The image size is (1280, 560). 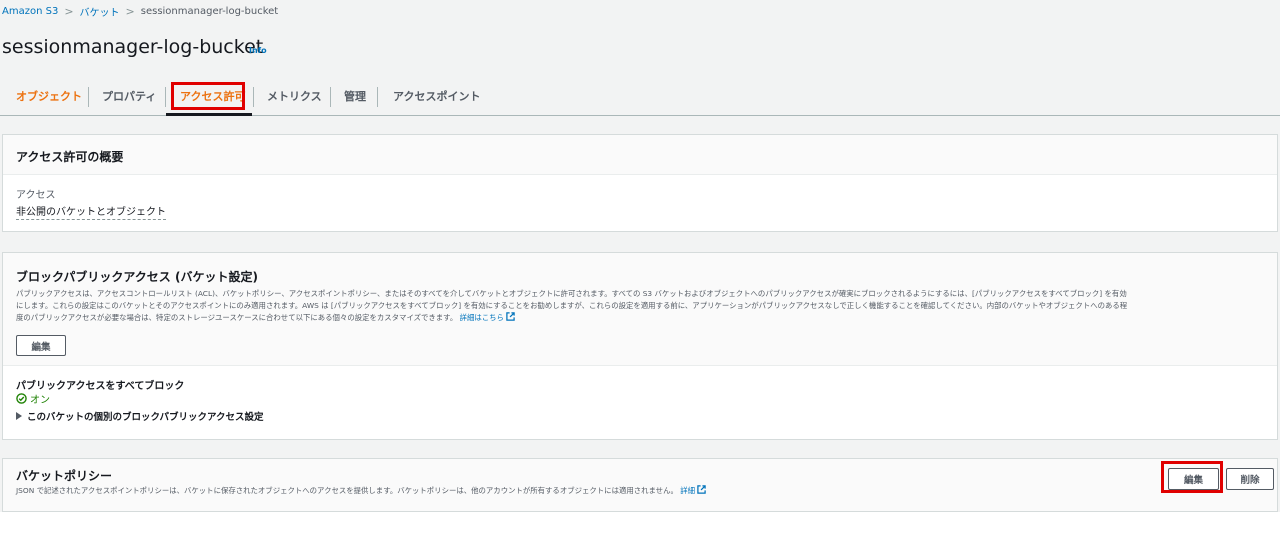 I want to click on access-label: アクセス, so click(x=36, y=195).